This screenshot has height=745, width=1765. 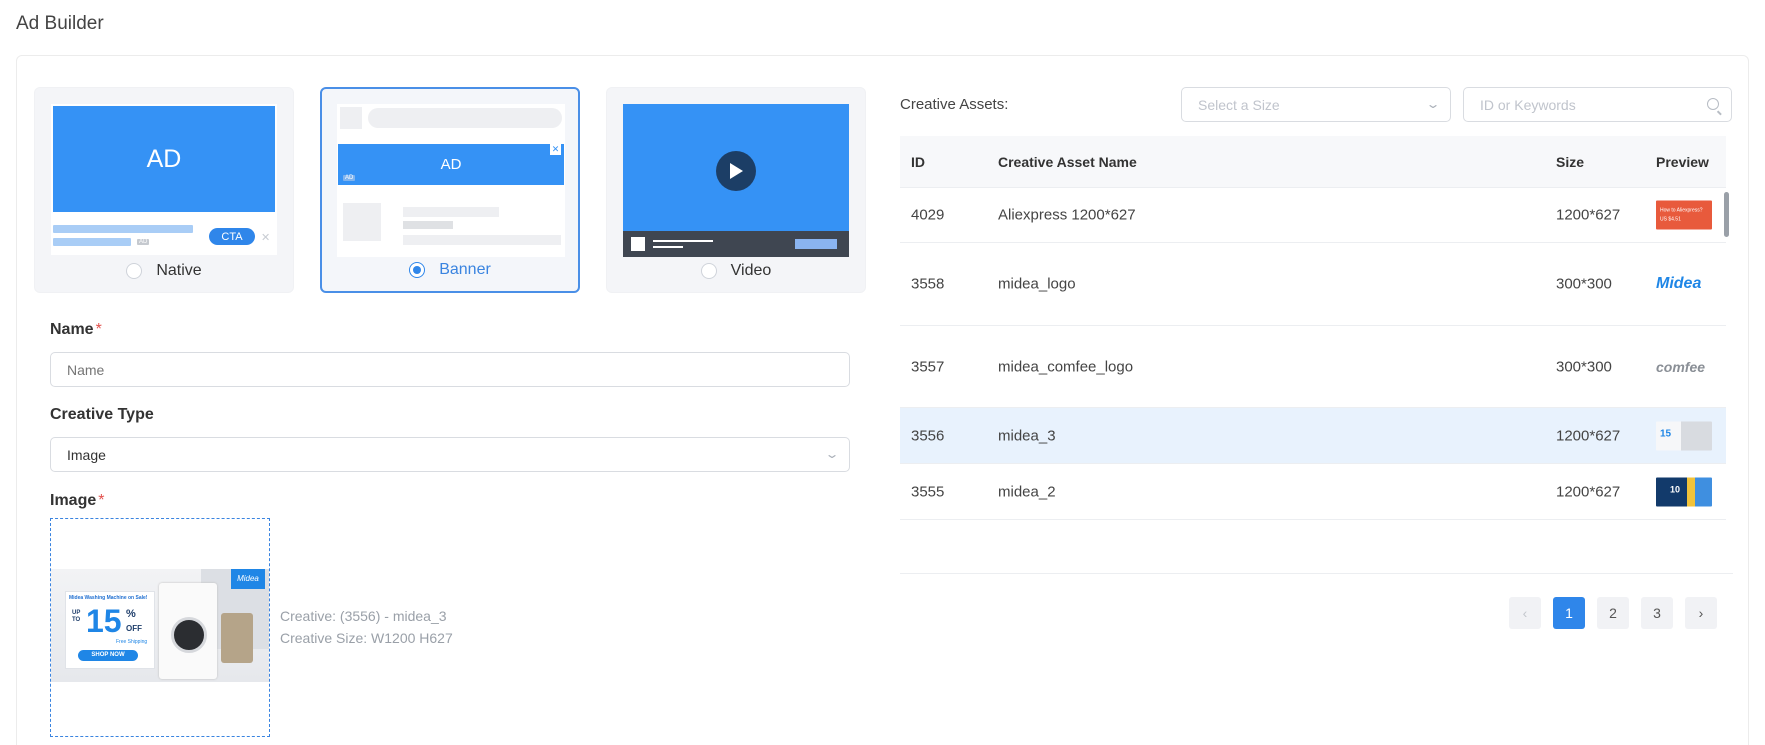 What do you see at coordinates (928, 284) in the screenshot?
I see `asset-id: 3558` at bounding box center [928, 284].